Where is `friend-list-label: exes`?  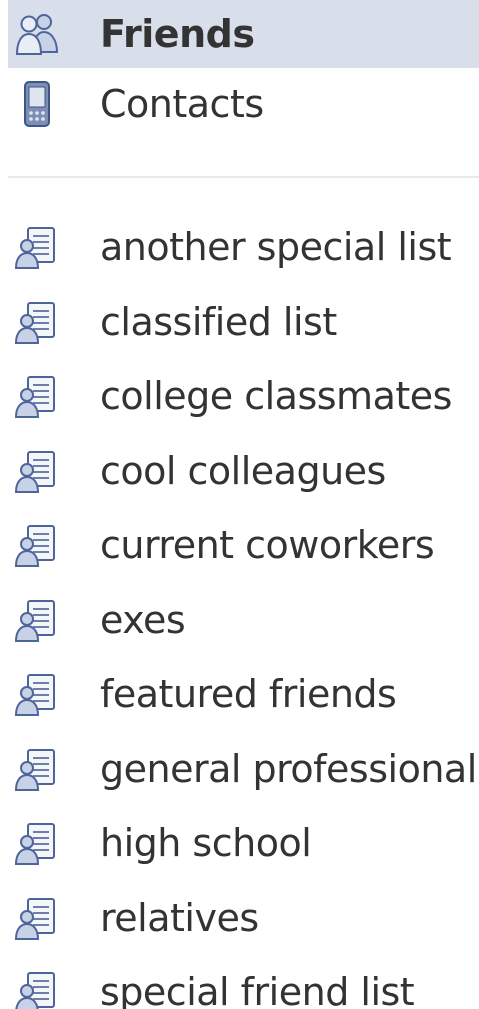
friend-list-label: exes is located at coordinates (143, 620).